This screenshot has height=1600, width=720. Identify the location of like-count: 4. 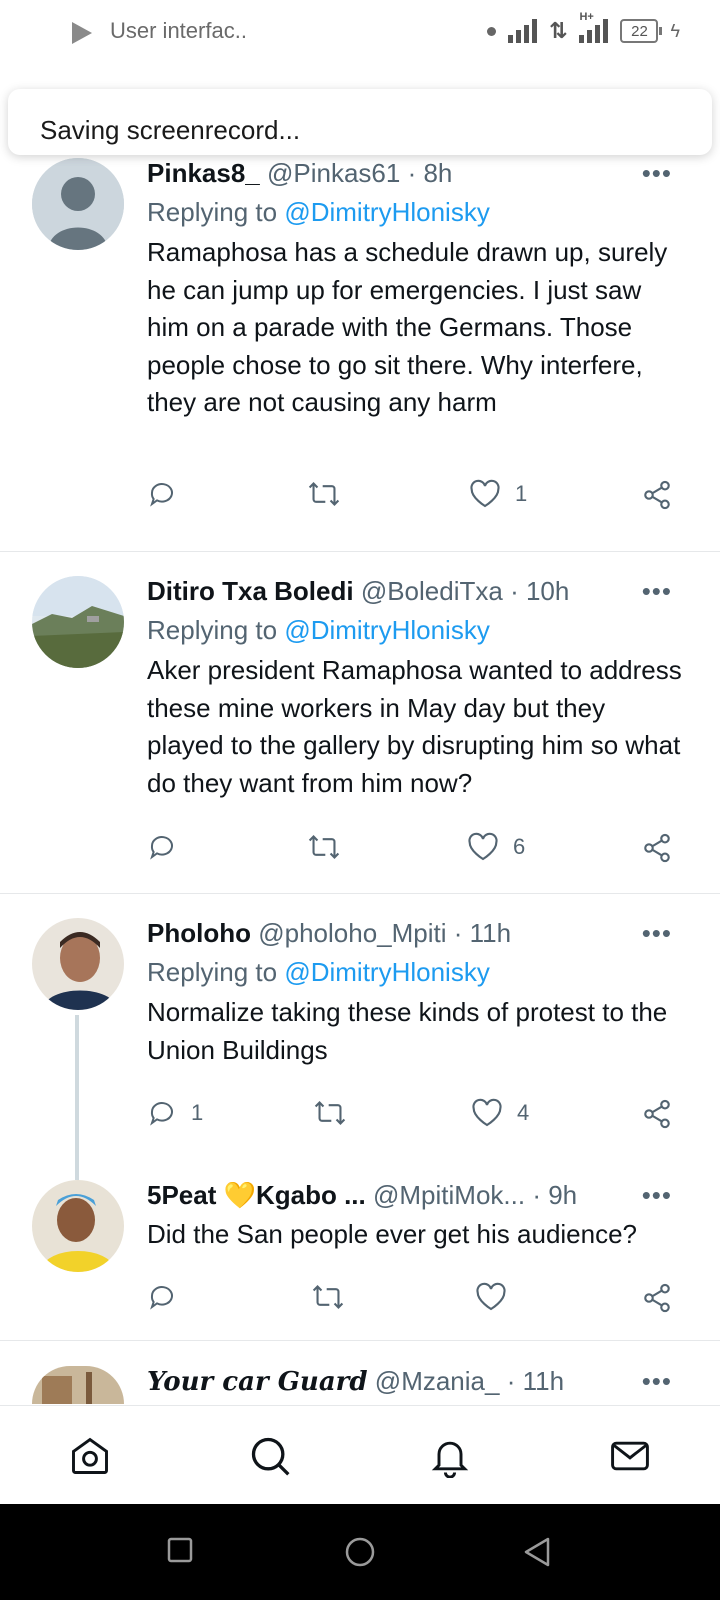
(523, 1112).